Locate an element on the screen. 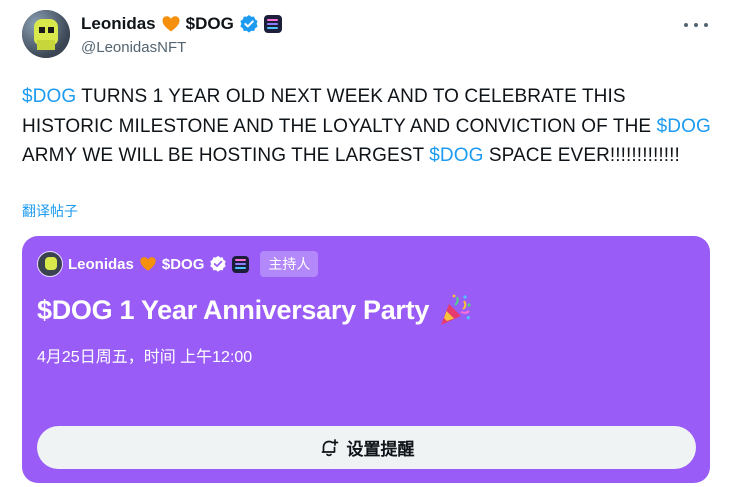  author-handle: @LeonidasNFT is located at coordinates (181, 47).